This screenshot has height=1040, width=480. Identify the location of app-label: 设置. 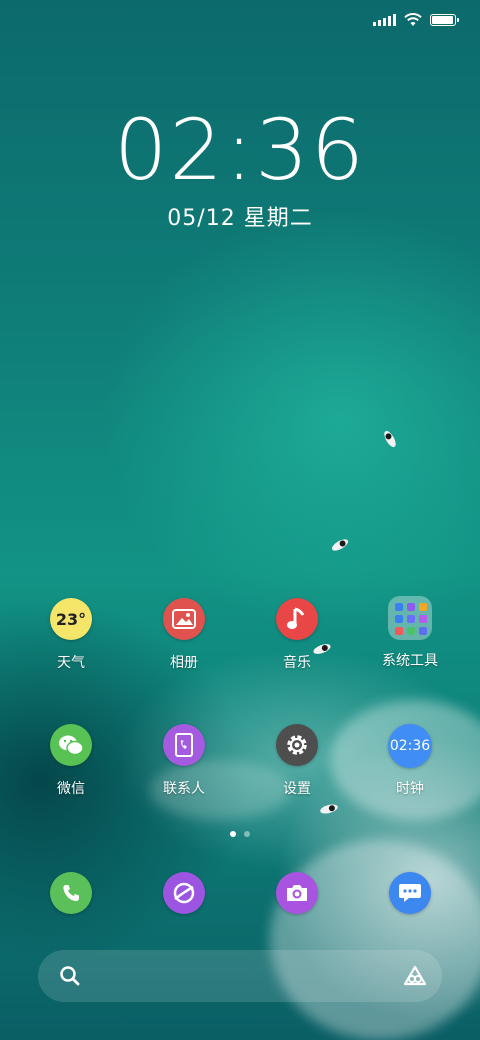
(297, 789).